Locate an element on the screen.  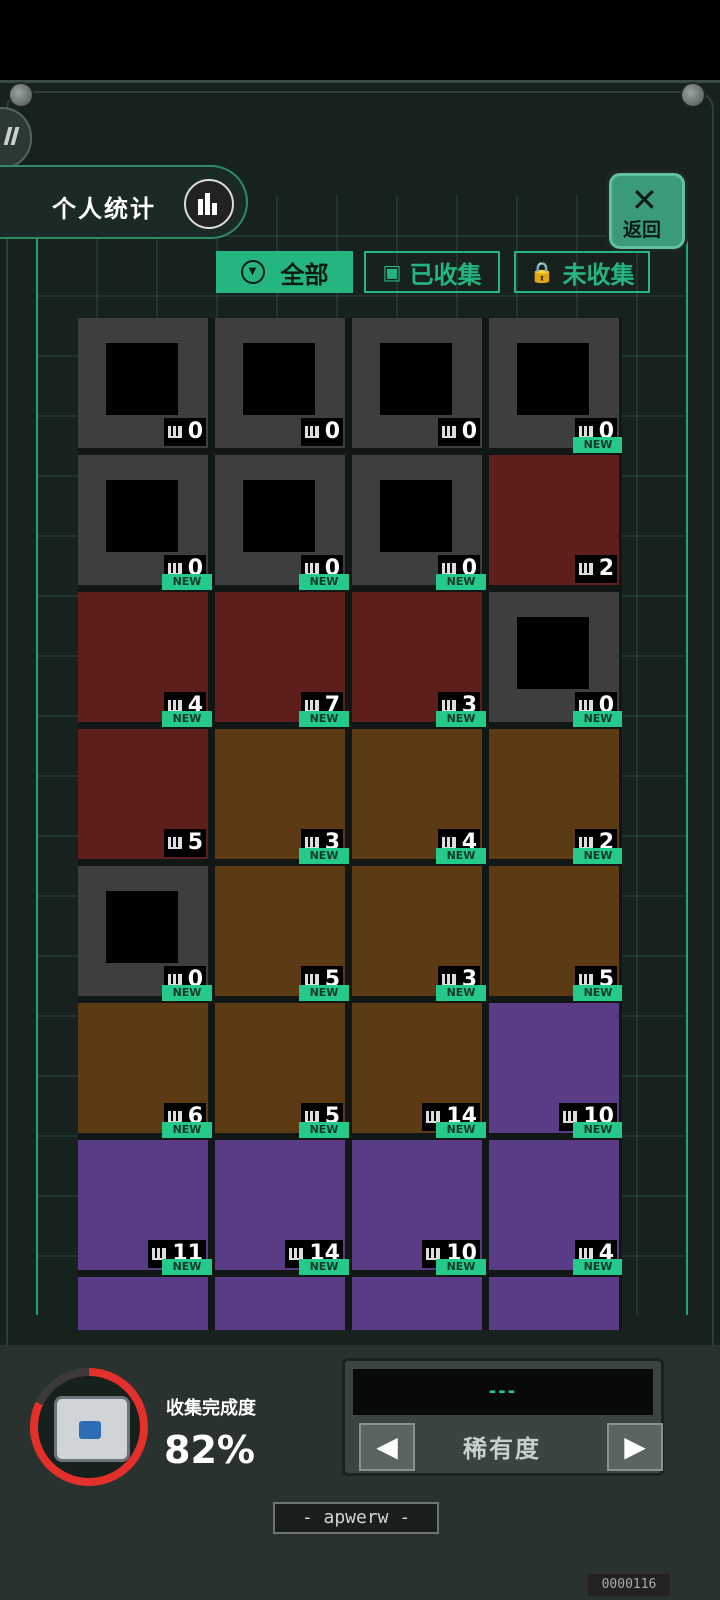
tab-collected: ▣ 已收集 is located at coordinates (432, 272).